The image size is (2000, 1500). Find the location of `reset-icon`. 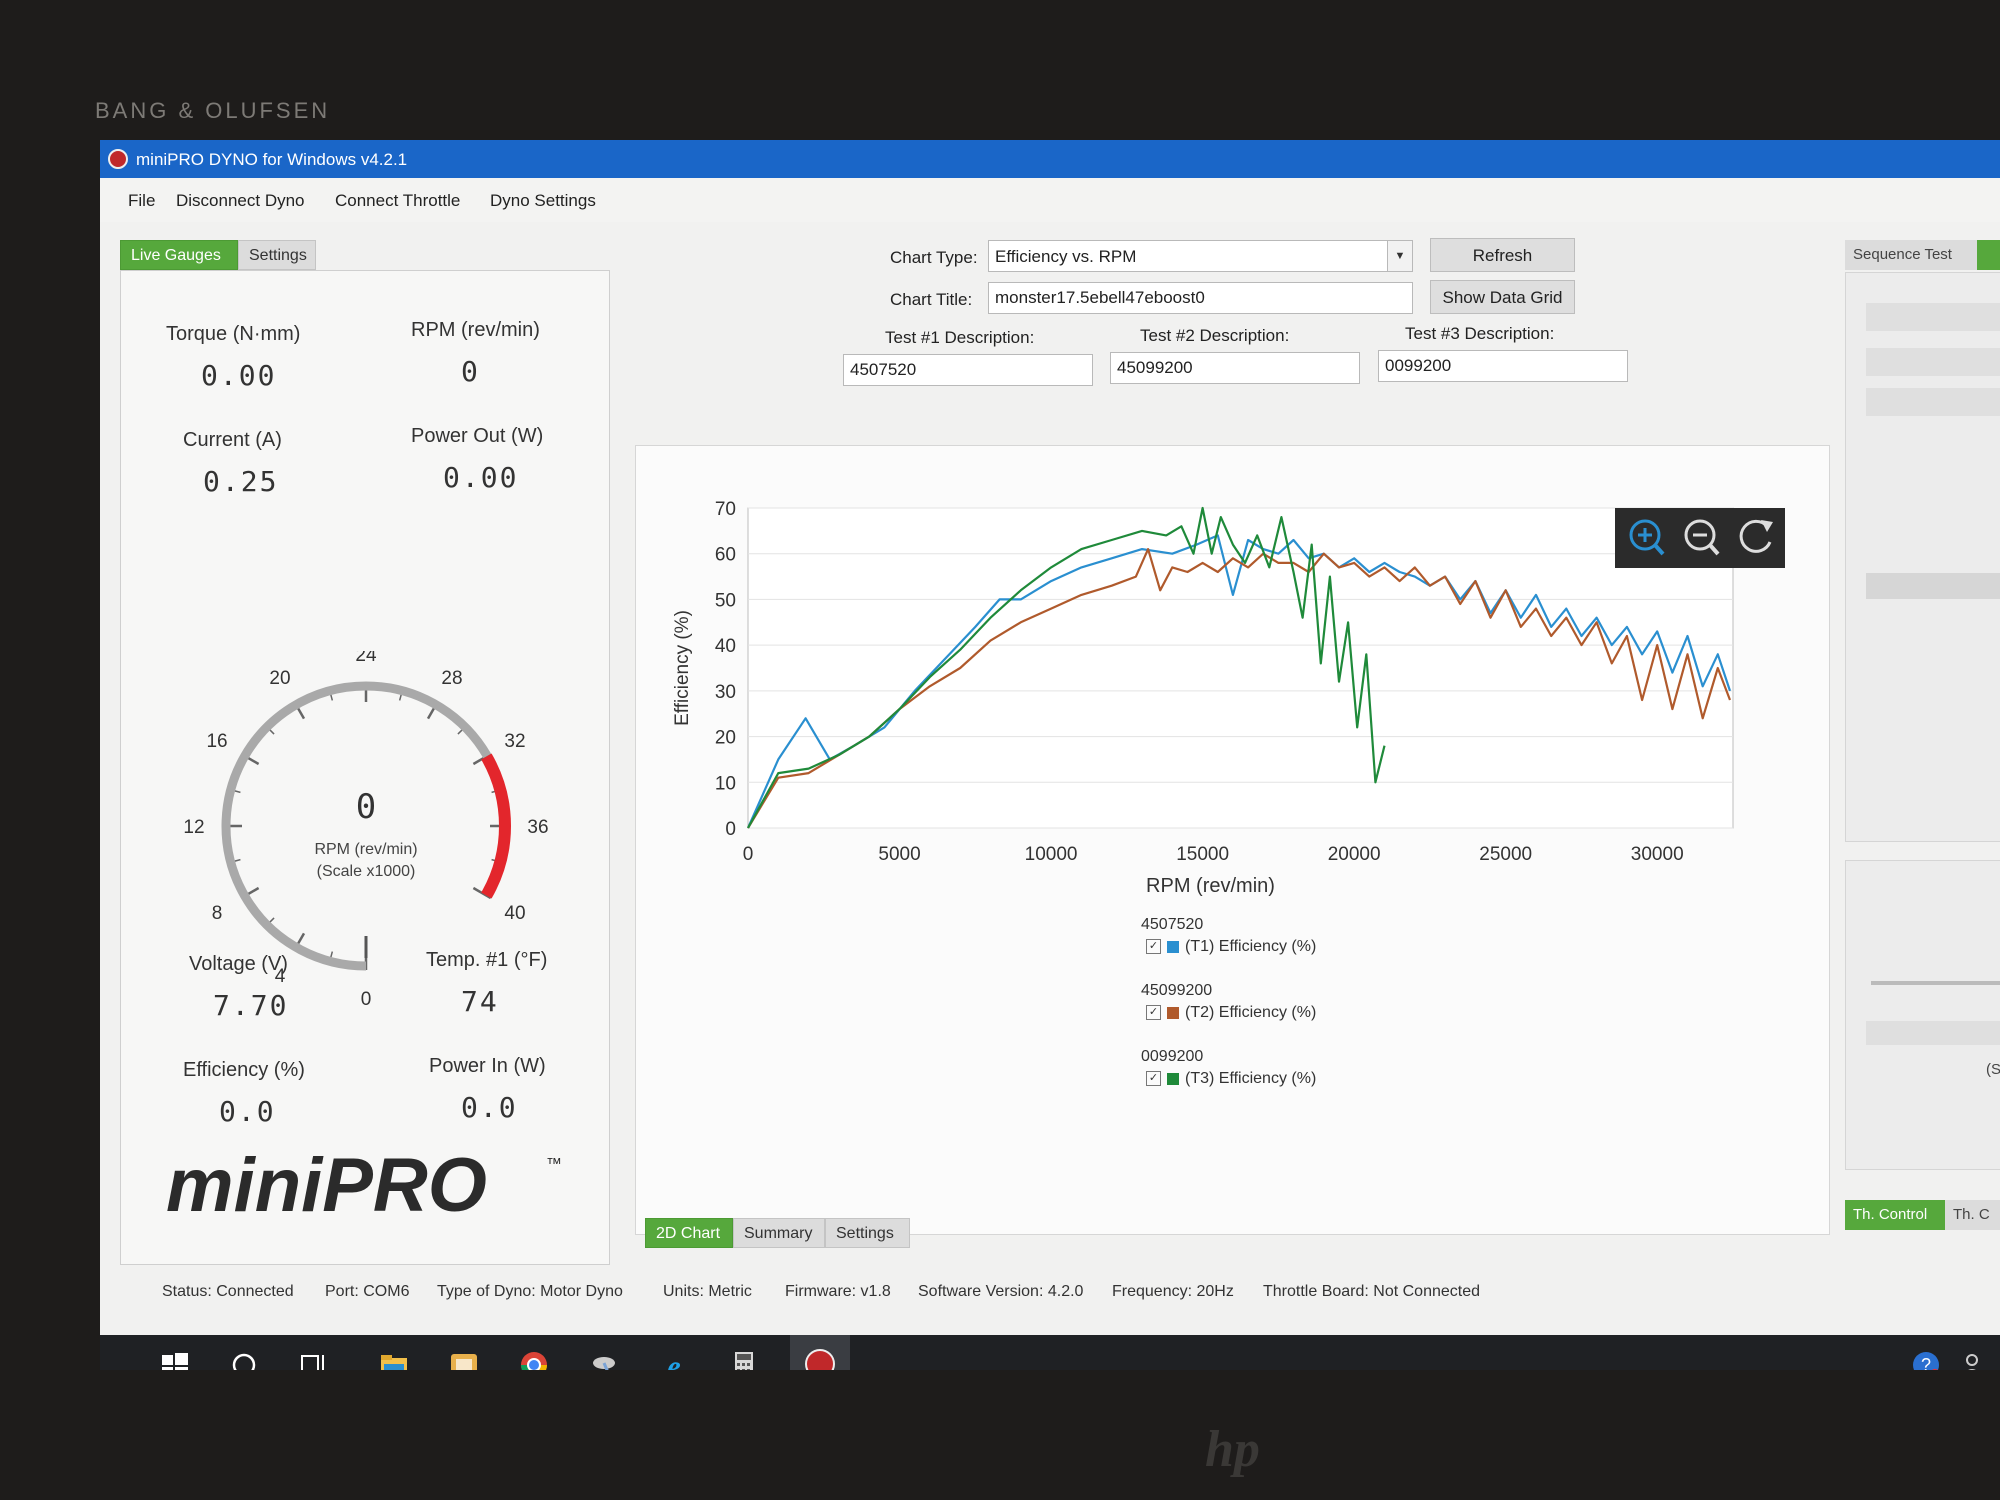

reset-icon is located at coordinates (1756, 536).